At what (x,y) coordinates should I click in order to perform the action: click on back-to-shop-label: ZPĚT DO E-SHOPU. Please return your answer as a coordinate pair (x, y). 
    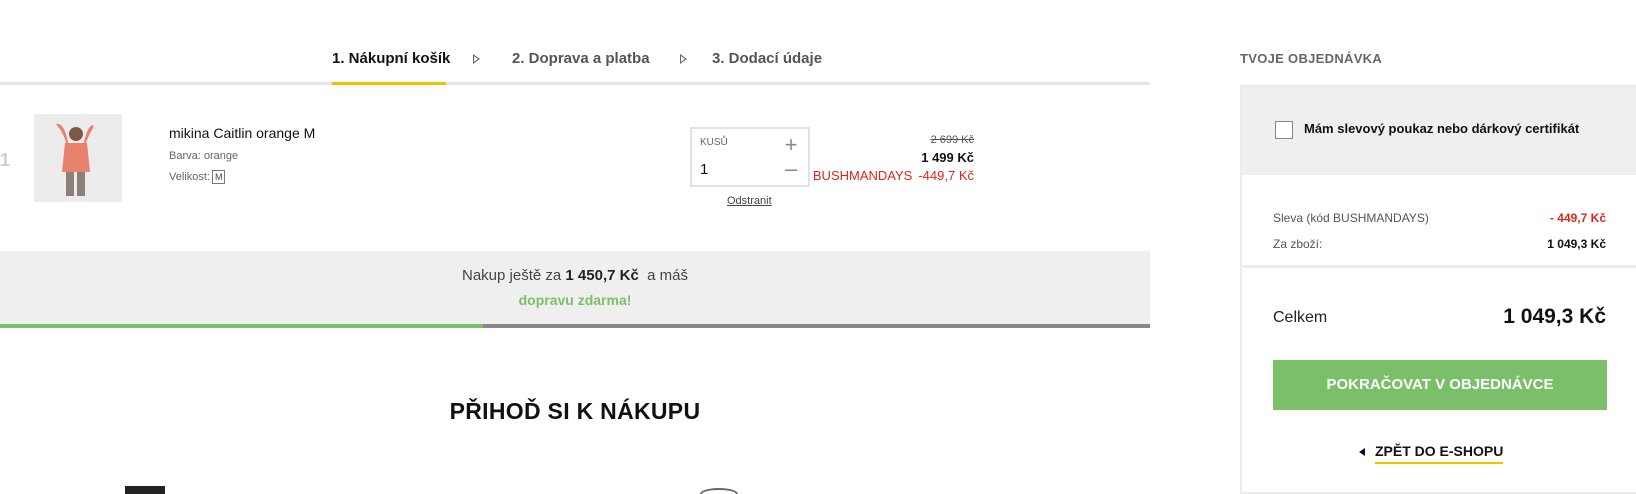
    Looking at the image, I should click on (1439, 453).